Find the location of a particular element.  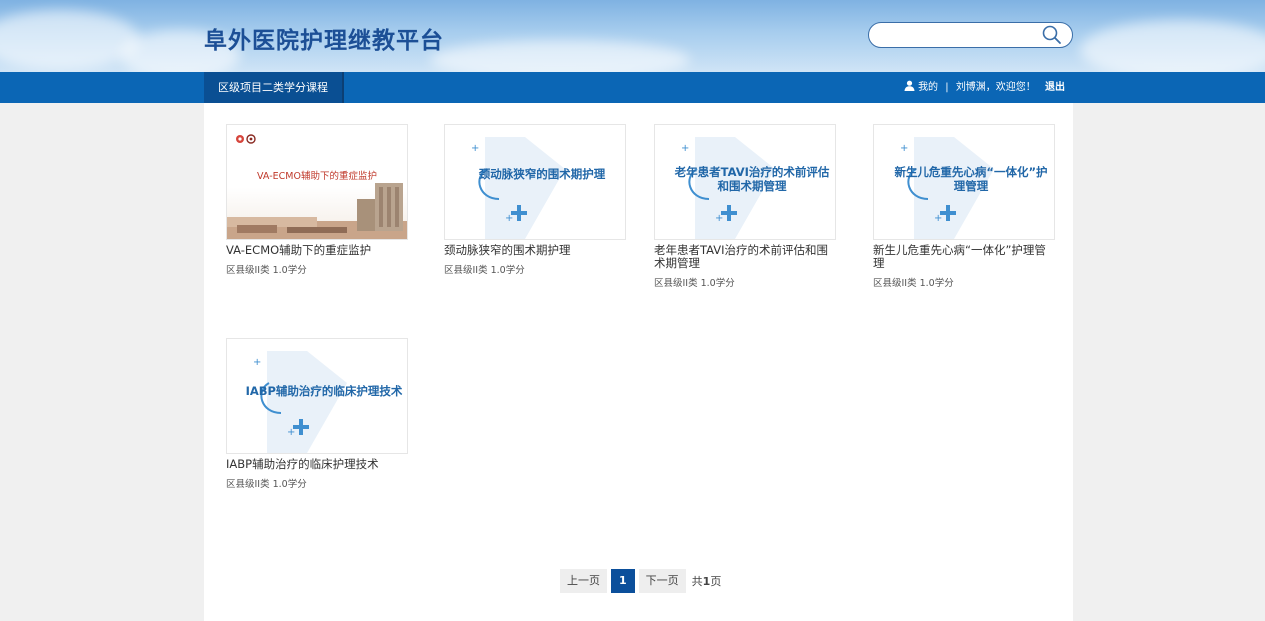

site-title: 阜外医院护理继教平台 is located at coordinates (324, 41).